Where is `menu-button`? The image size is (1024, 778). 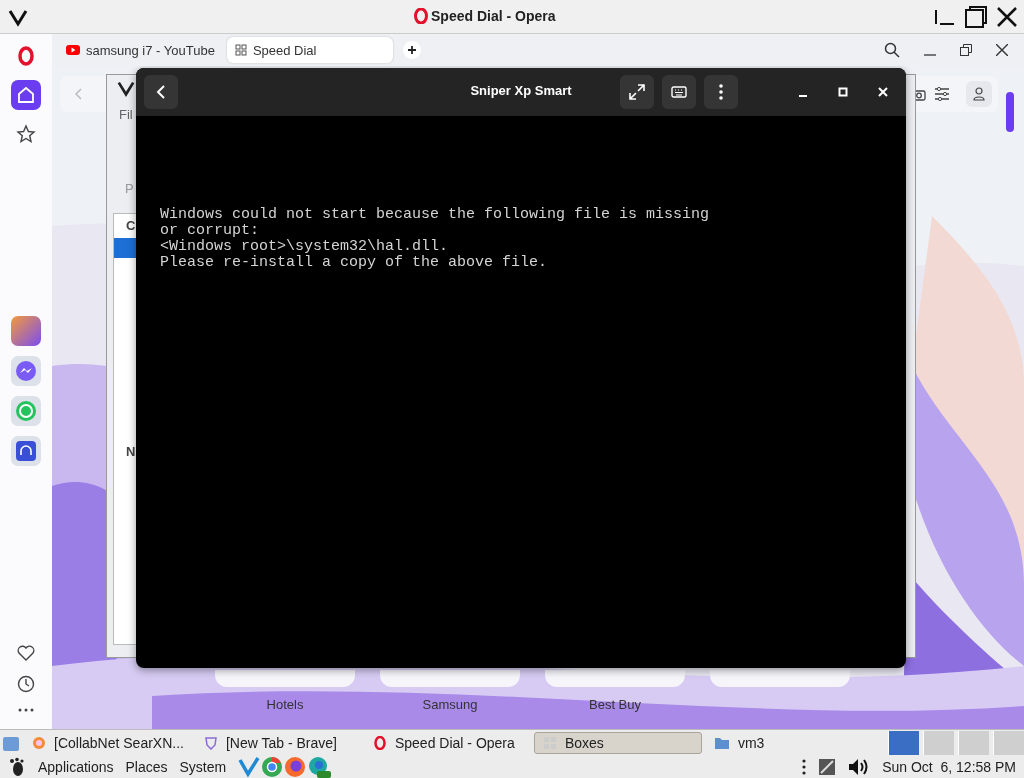 menu-button is located at coordinates (721, 92).